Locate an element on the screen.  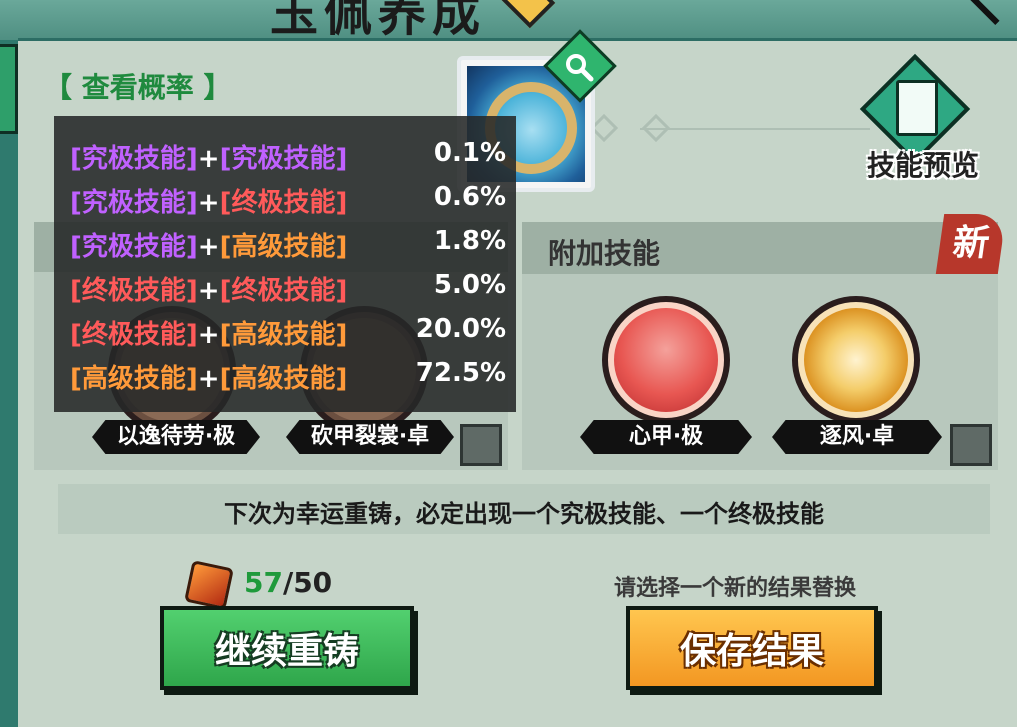
probability-row: [终极技能]+[终极技能] 5.0% is located at coordinates (290, 290).